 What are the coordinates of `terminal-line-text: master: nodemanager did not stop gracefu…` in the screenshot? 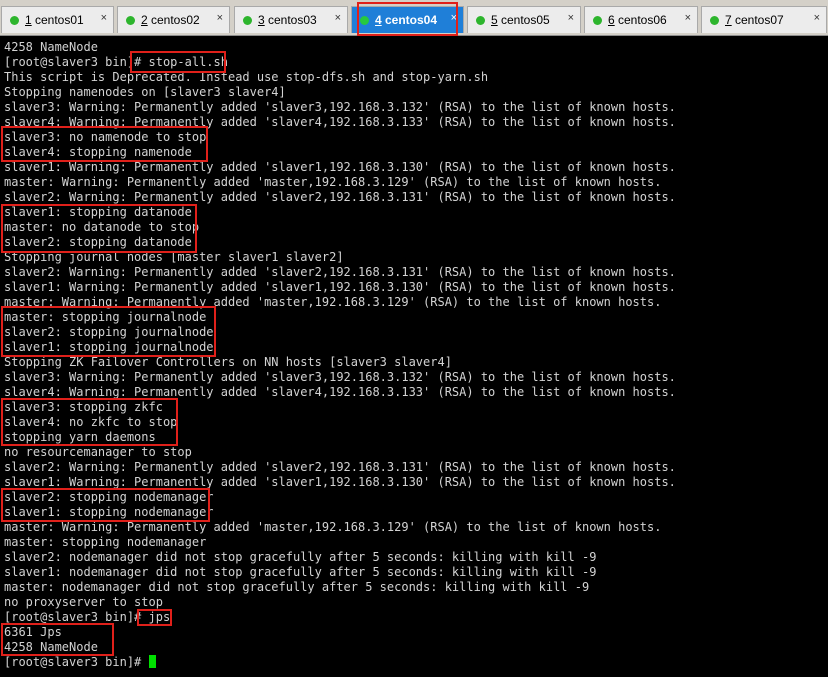 It's located at (297, 587).